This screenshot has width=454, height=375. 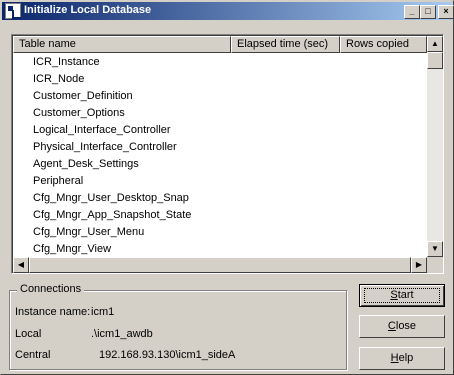 I want to click on vertical-scroll-thumb, so click(x=435, y=60).